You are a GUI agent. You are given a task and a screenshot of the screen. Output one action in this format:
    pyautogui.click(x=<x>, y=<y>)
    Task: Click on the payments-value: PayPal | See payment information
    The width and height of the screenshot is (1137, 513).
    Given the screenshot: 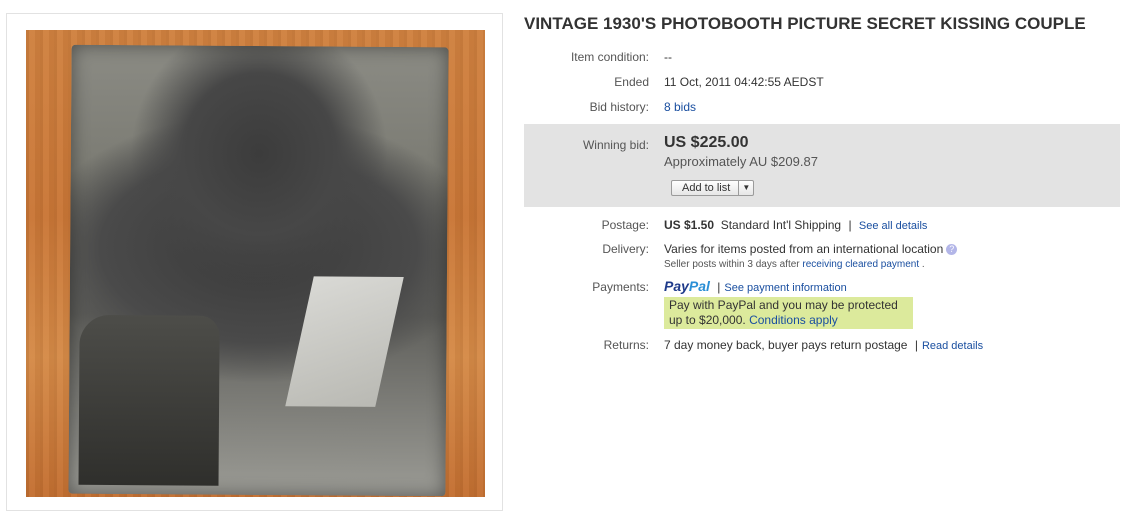 What is the action you would take?
    pyautogui.click(x=755, y=287)
    